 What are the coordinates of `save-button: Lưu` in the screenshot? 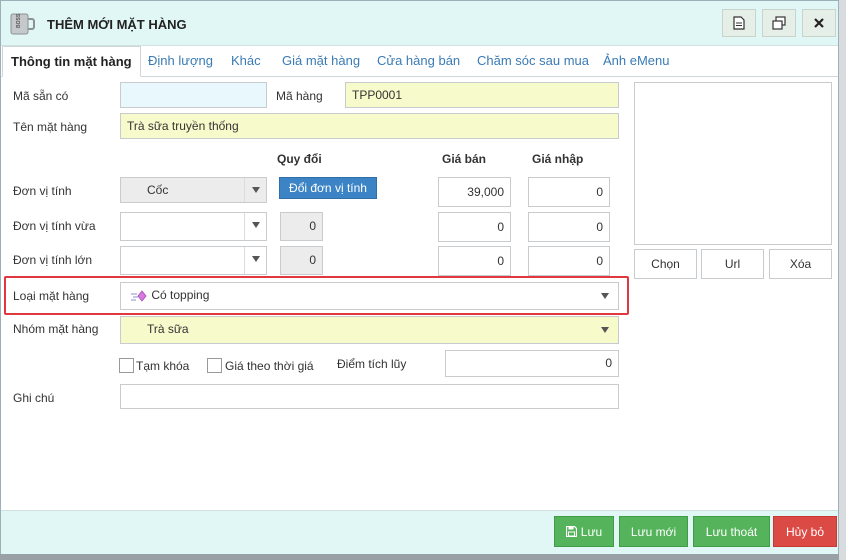 It's located at (584, 531).